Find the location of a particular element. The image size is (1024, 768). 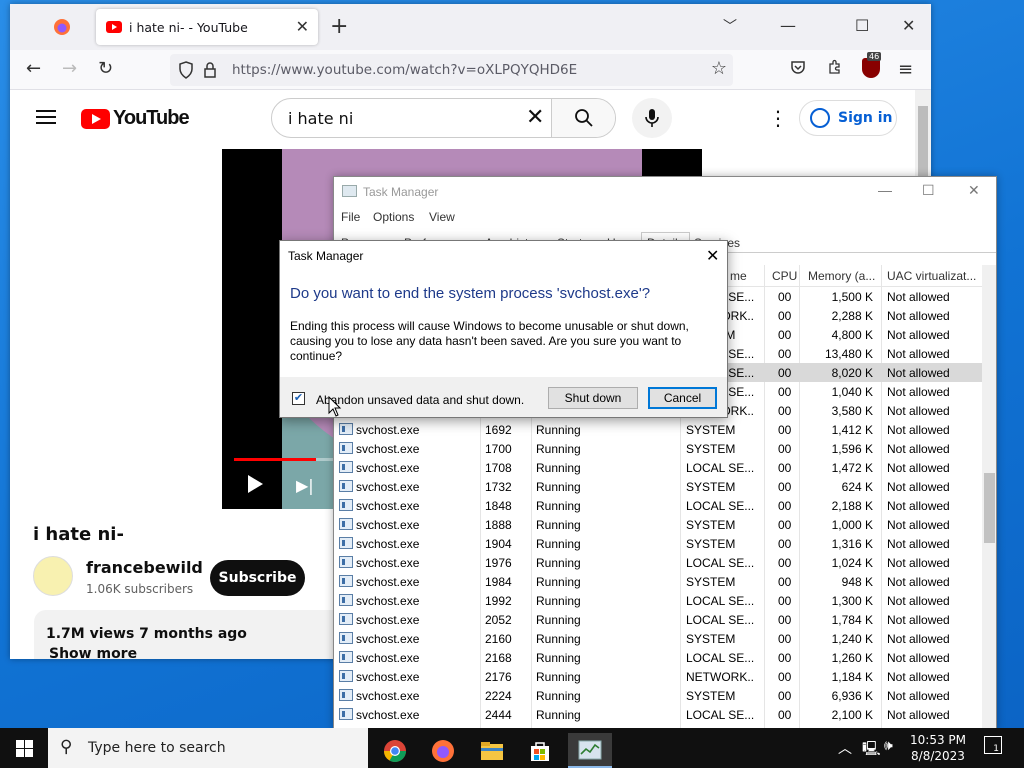

voice-search-button is located at coordinates (652, 118).